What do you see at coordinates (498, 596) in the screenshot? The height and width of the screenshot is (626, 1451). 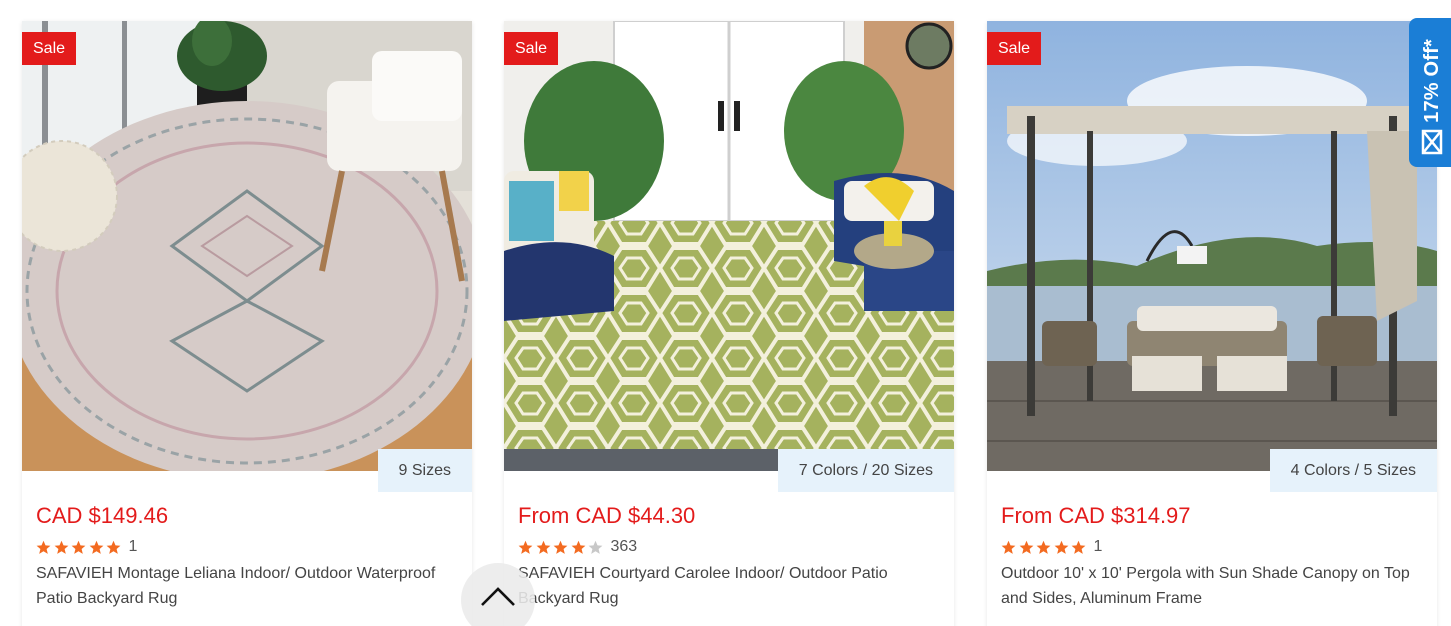 I see `chevron-up-icon` at bounding box center [498, 596].